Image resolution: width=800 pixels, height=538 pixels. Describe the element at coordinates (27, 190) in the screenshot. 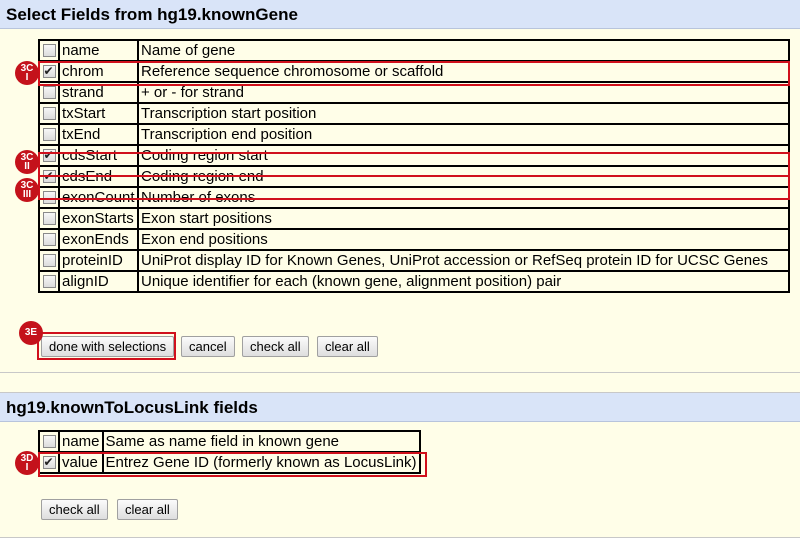

I see `annotation-marker-3c-iii: 3C III` at that location.